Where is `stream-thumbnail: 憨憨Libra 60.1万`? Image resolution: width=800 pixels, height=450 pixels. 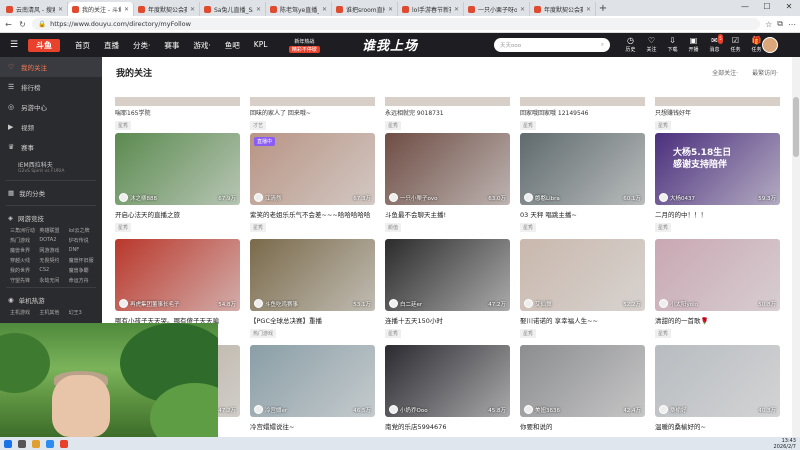 stream-thumbnail: 憨憨Libra 60.1万 is located at coordinates (582, 169).